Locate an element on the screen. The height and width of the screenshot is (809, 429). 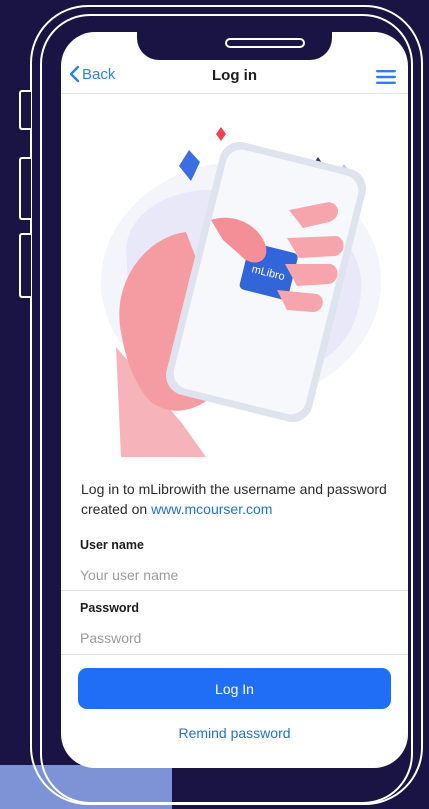
phone-notch is located at coordinates (257, 46).